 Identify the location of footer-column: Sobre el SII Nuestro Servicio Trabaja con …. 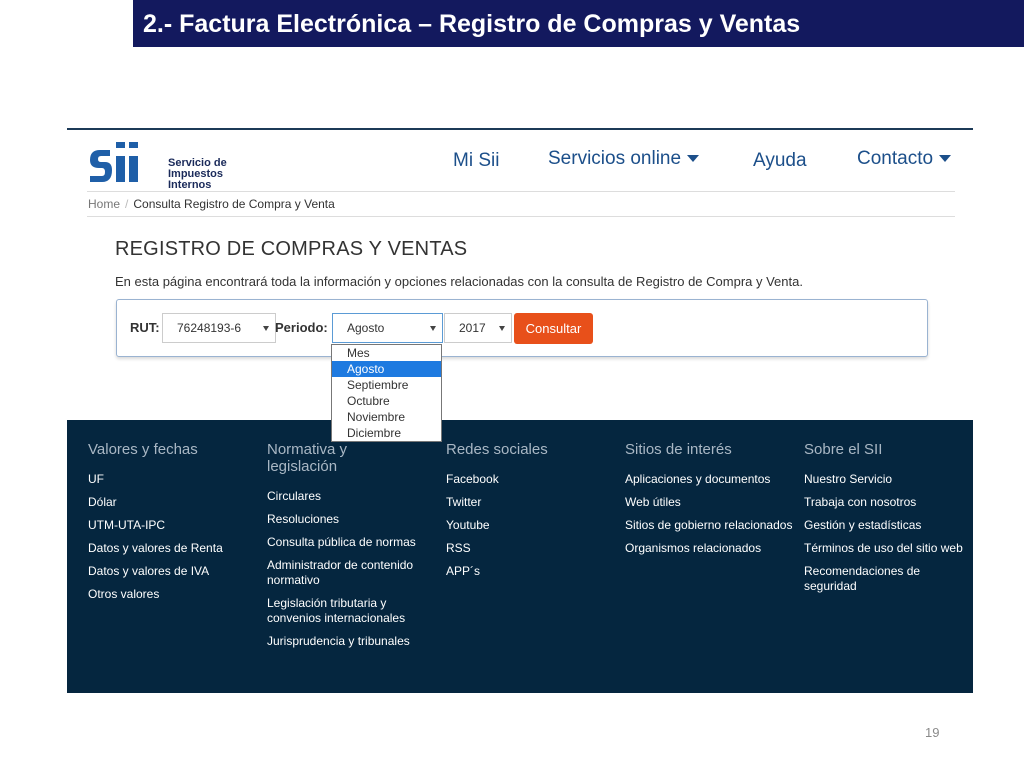
(889, 521).